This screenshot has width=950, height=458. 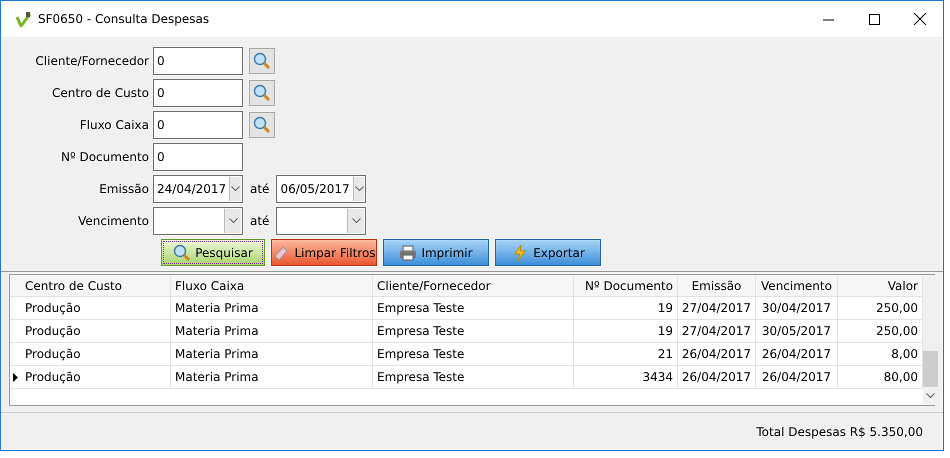 I want to click on table-cell: 30/04/2017, so click(x=797, y=308).